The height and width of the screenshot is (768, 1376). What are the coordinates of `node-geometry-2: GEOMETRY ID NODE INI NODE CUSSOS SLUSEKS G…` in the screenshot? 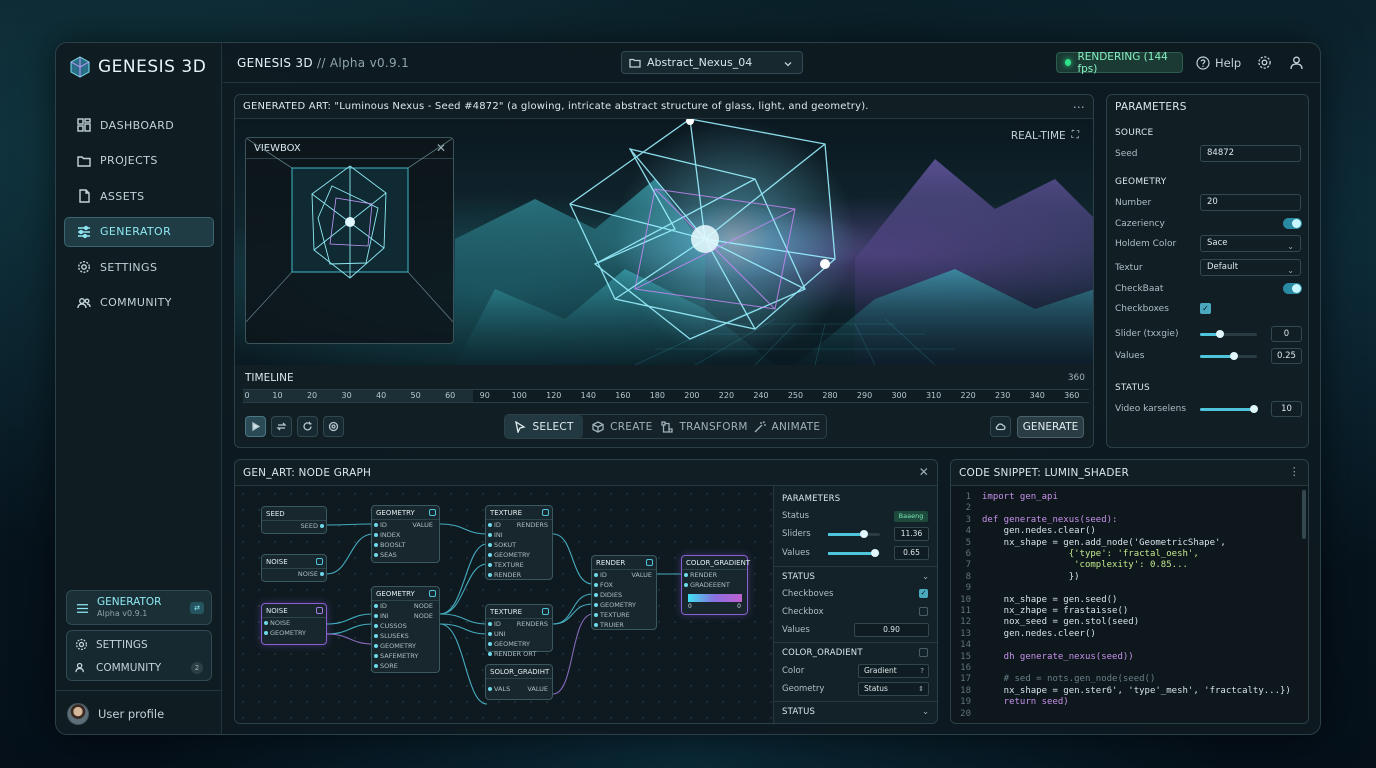 It's located at (405, 629).